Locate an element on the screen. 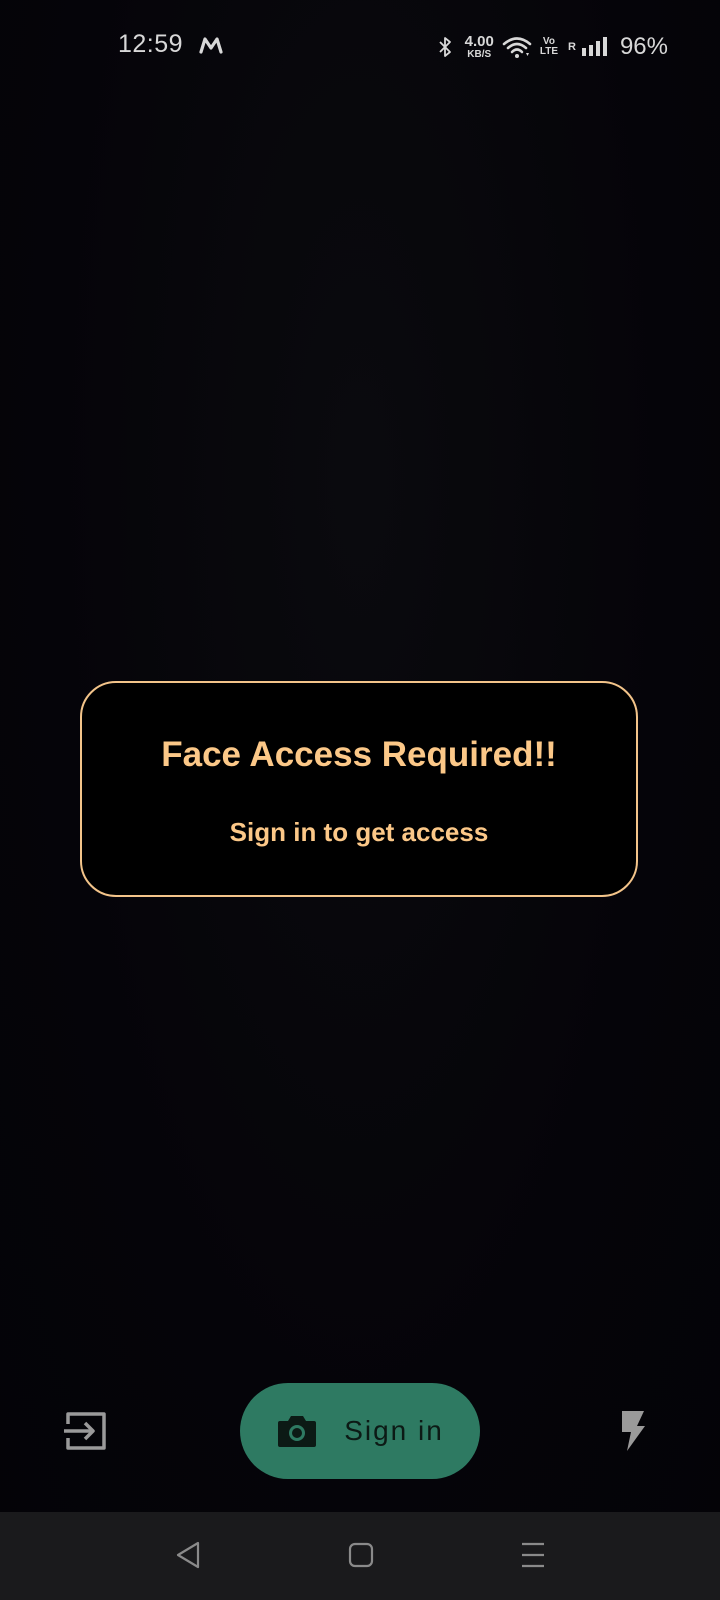 This screenshot has width=720, height=1600. roaming-indicator: R is located at coordinates (572, 47).